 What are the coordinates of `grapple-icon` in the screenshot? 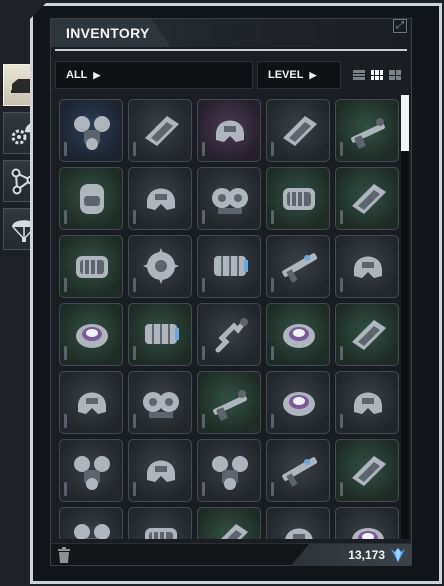 It's located at (231, 335).